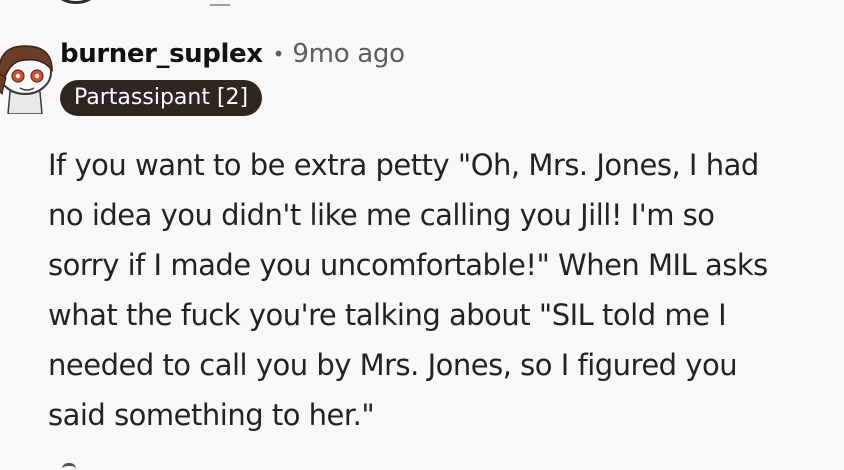  What do you see at coordinates (211, 415) in the screenshot?
I see `comment-body-line: said something to her."` at bounding box center [211, 415].